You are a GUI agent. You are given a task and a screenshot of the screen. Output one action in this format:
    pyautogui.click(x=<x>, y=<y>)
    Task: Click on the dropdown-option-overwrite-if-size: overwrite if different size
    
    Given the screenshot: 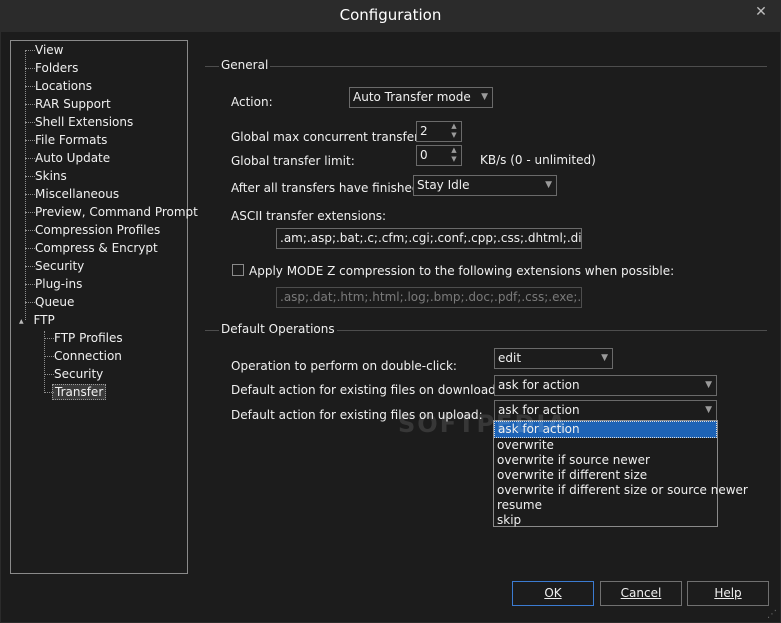 What is the action you would take?
    pyautogui.click(x=605, y=475)
    